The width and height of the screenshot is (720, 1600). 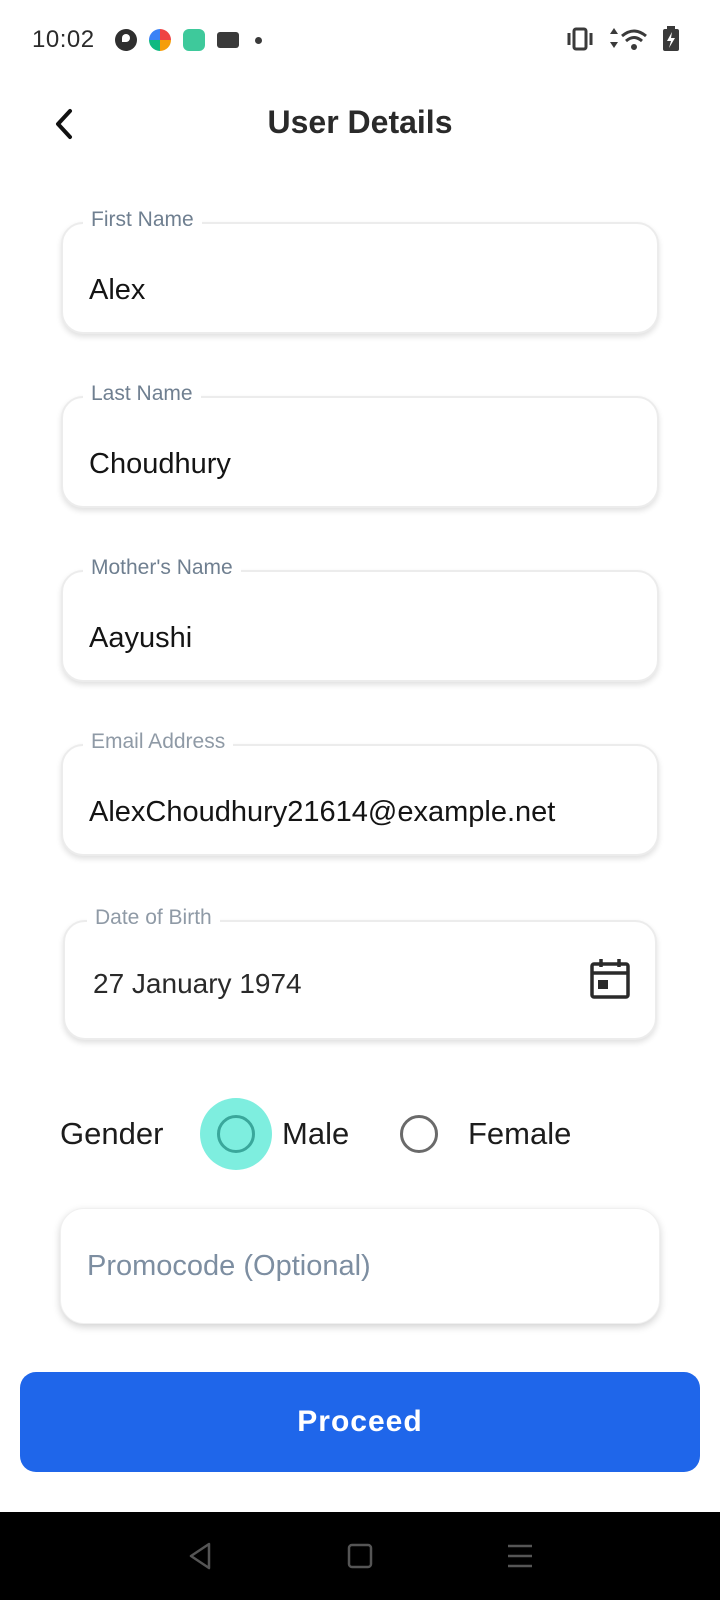 What do you see at coordinates (141, 638) in the screenshot?
I see `mother-name-value: Aayushi` at bounding box center [141, 638].